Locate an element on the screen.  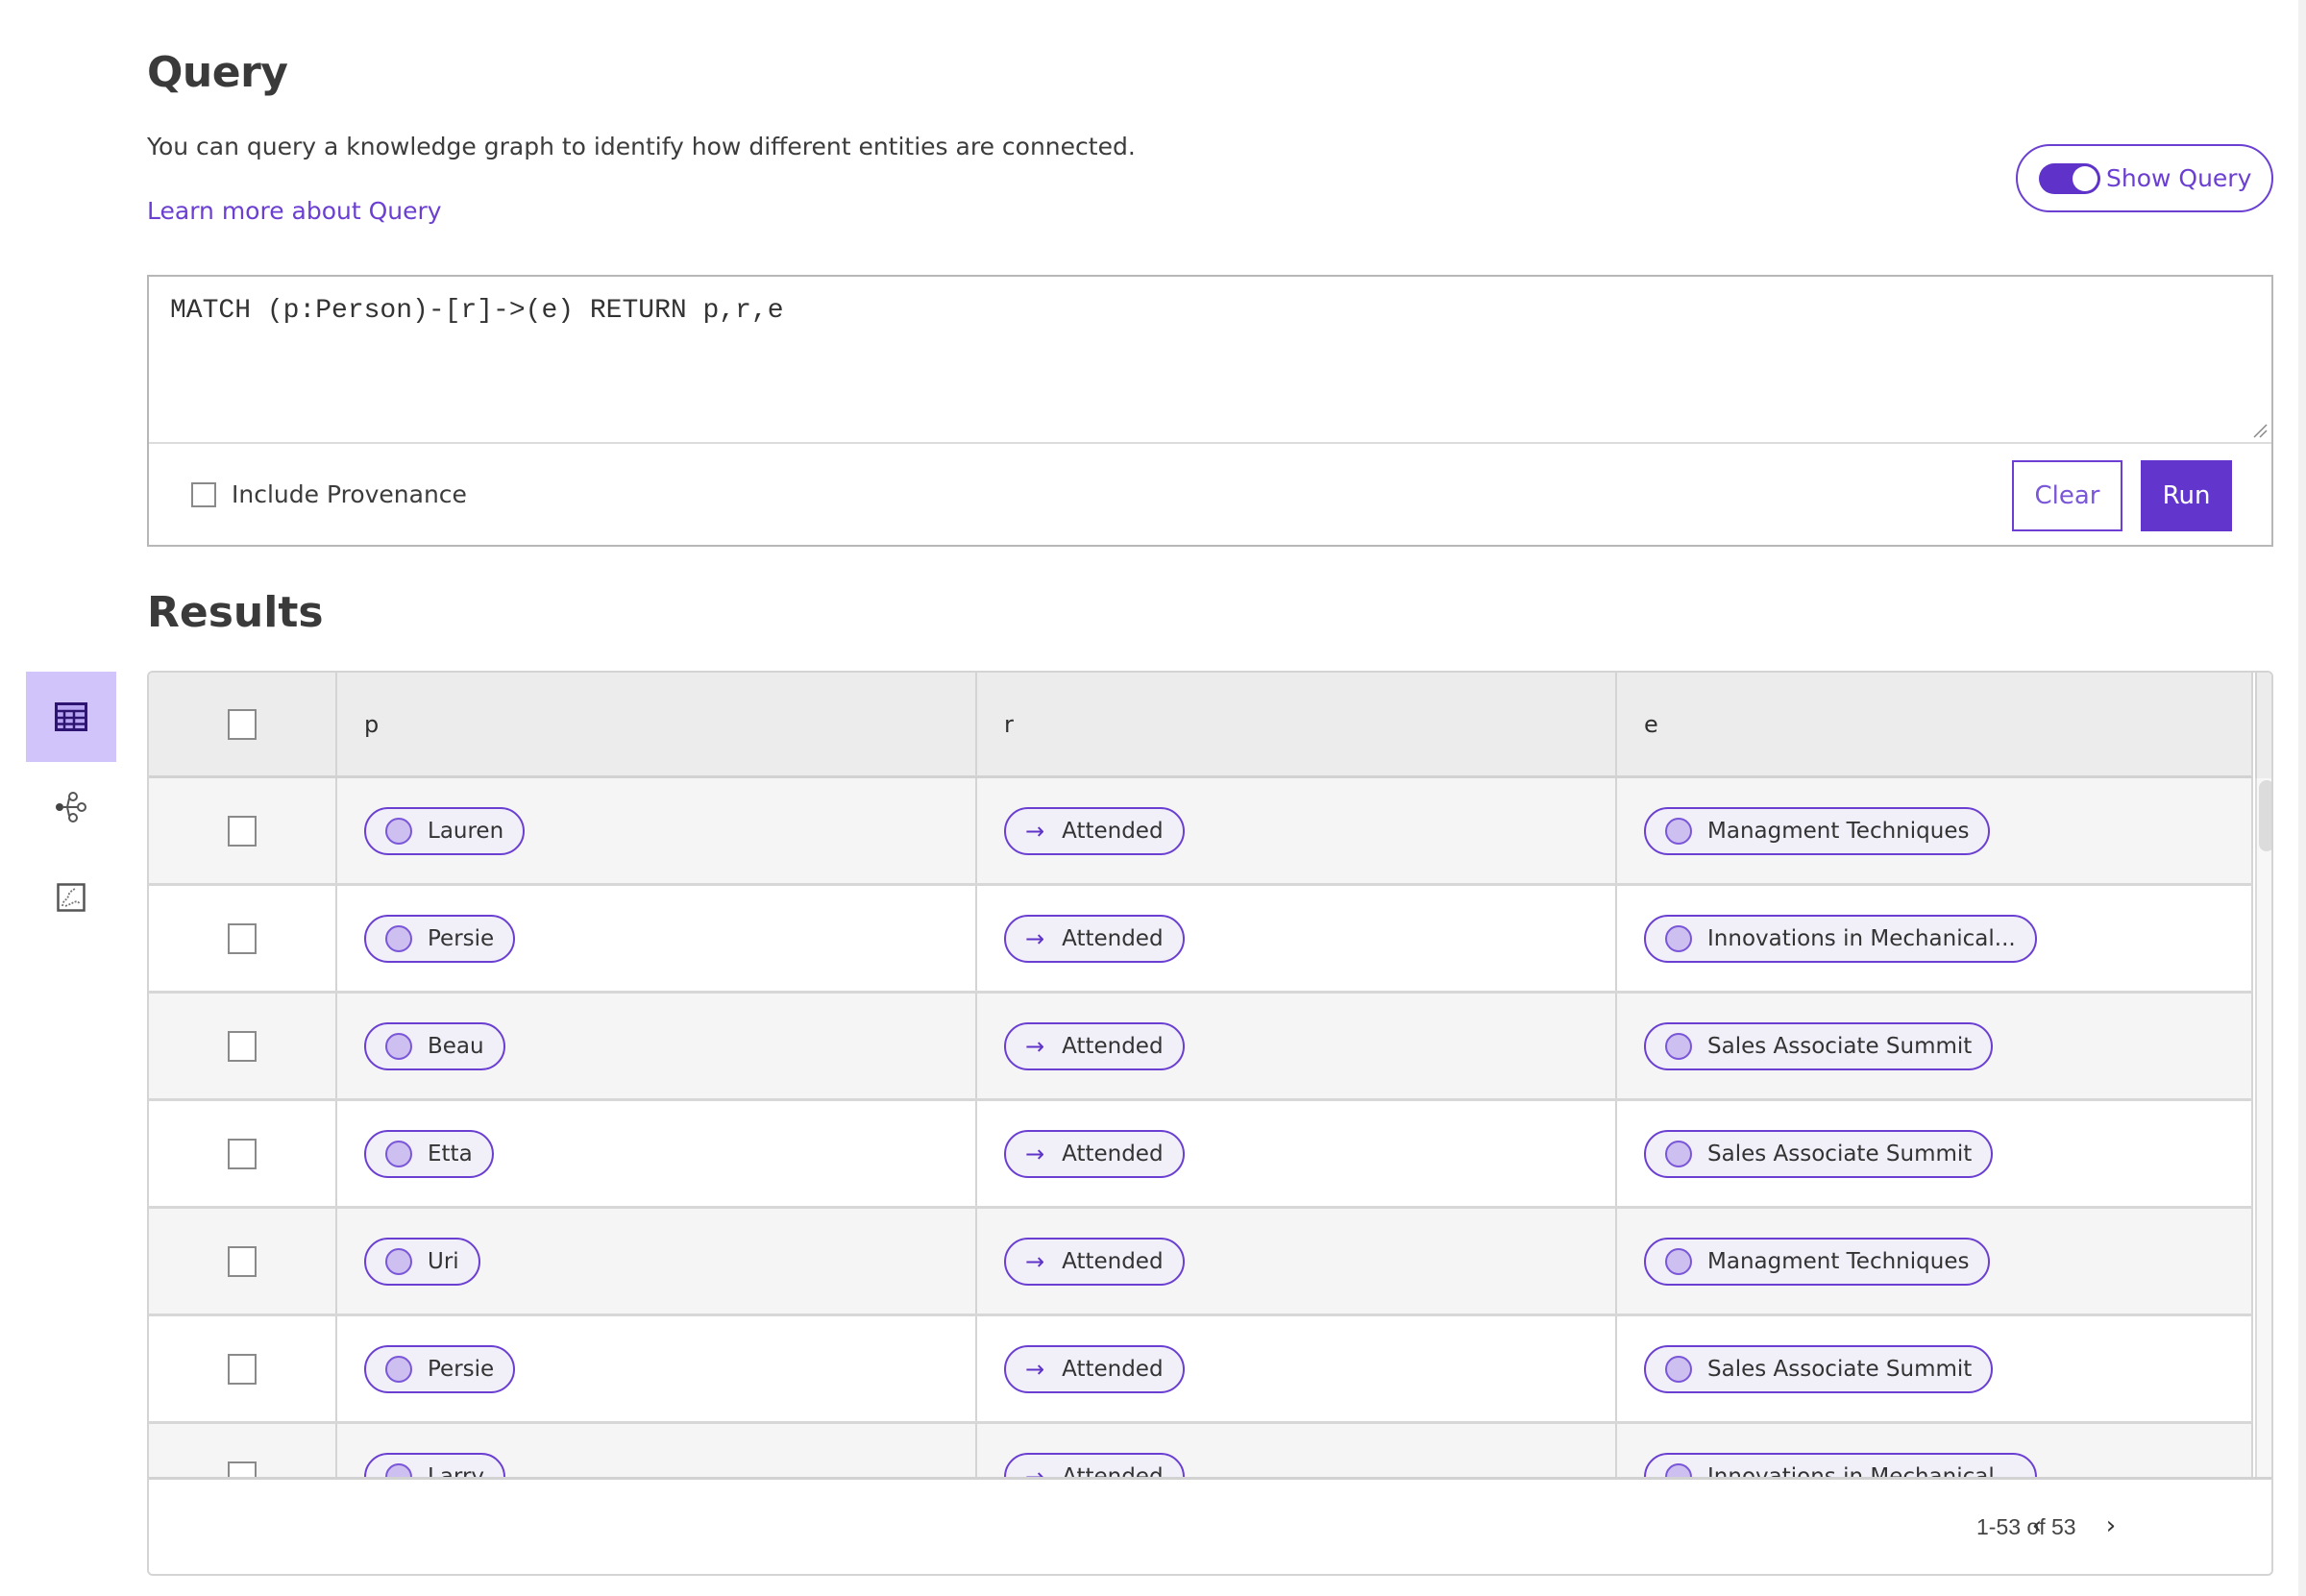
toggle-switch is located at coordinates (2070, 178).